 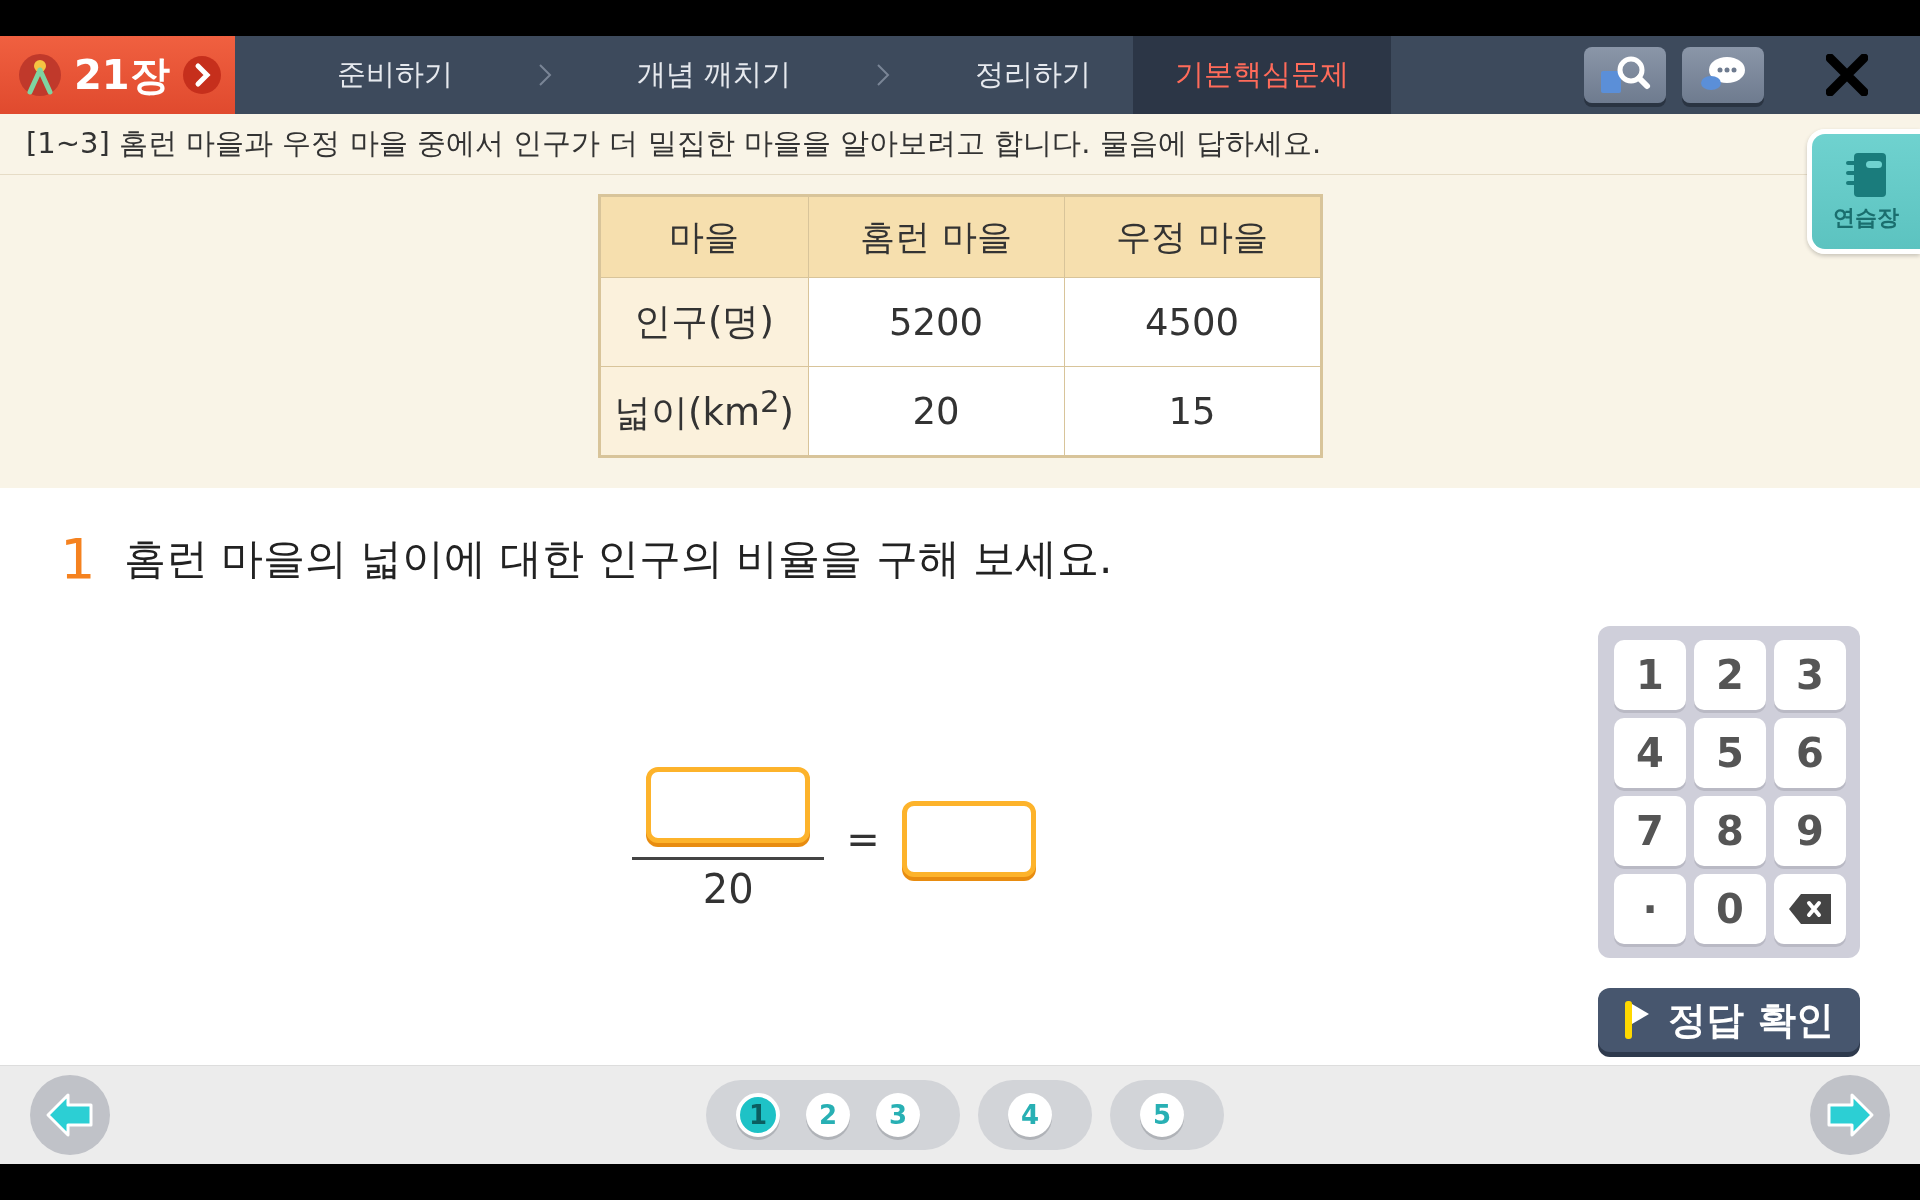 What do you see at coordinates (1650, 909) in the screenshot?
I see `keypad-key: ·` at bounding box center [1650, 909].